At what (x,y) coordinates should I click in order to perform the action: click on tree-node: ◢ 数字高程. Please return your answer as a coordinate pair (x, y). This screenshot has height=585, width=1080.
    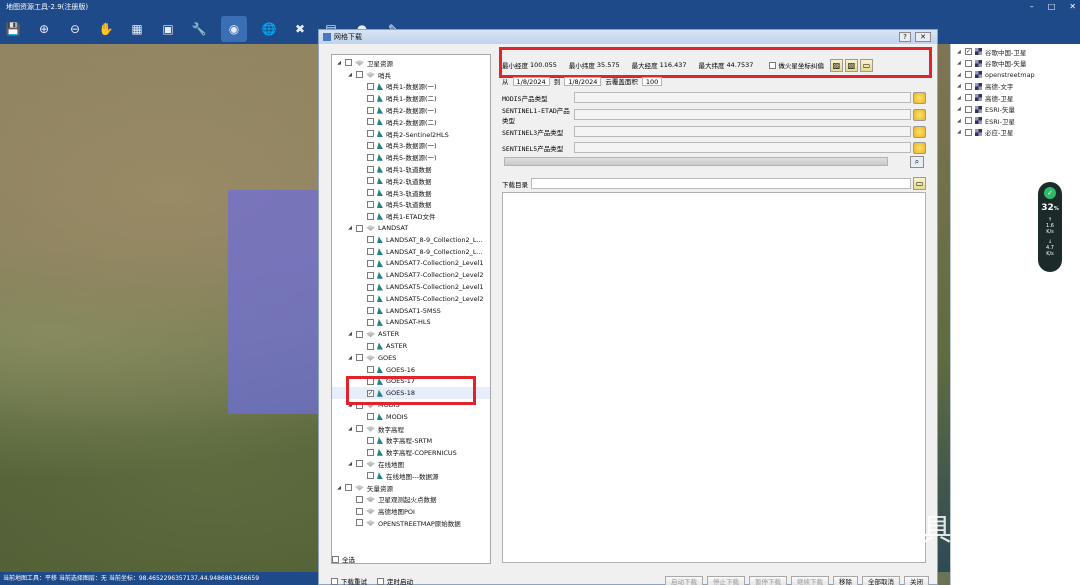
    Looking at the image, I should click on (411, 429).